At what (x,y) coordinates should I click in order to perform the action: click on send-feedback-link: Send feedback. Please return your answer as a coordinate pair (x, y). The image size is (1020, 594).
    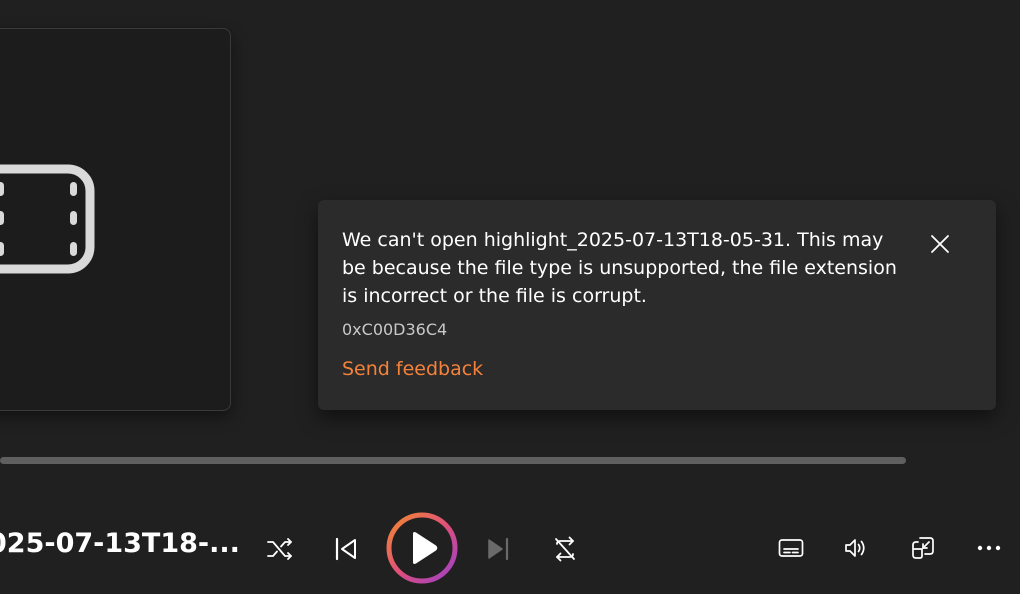
    Looking at the image, I should click on (412, 369).